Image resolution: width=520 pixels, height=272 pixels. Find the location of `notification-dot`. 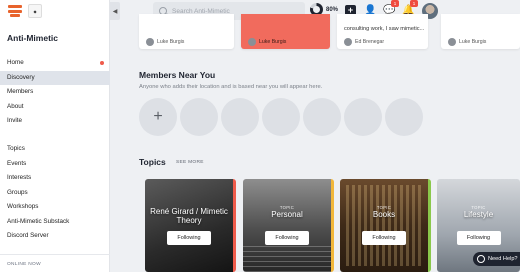

notification-dot is located at coordinates (102, 63).